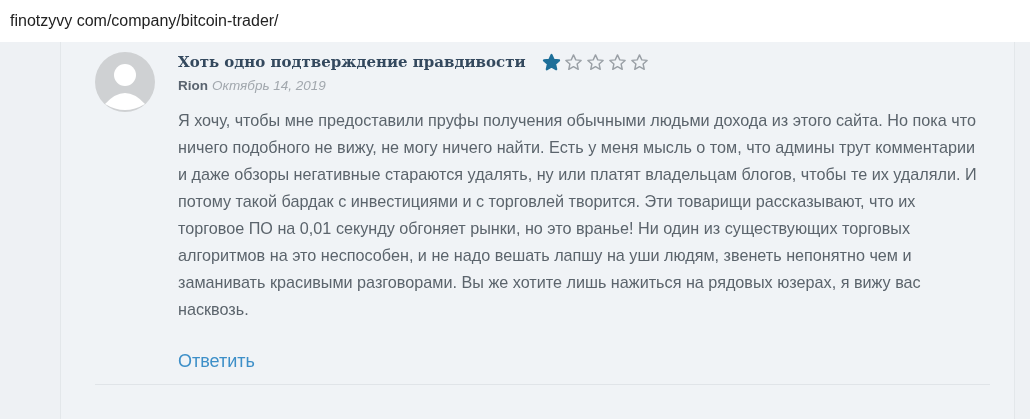 Image resolution: width=1030 pixels, height=419 pixels. Describe the element at coordinates (352, 62) in the screenshot. I see `comment-title: Хоть одно подтверждение правдивости` at that location.